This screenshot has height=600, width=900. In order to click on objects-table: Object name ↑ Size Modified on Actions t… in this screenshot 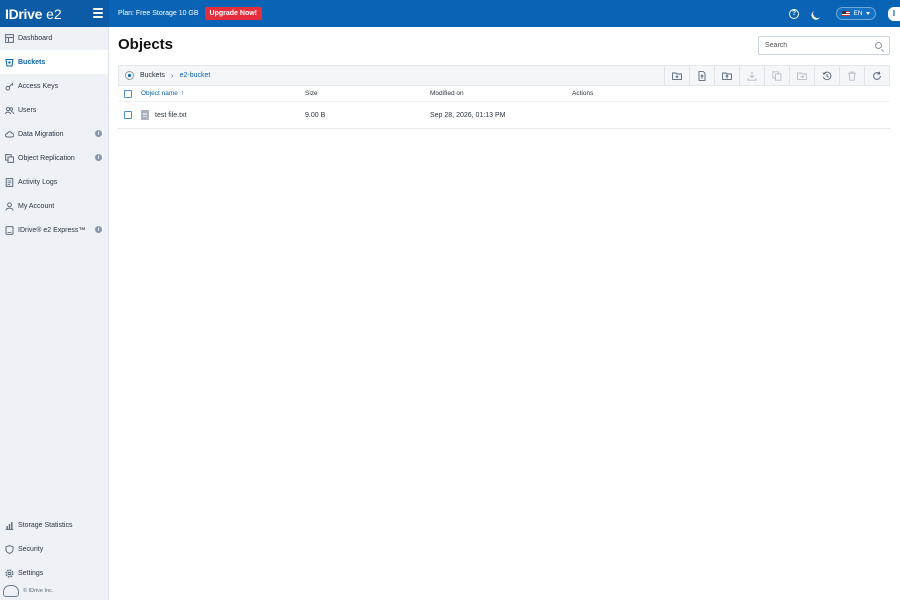, I will do `click(504, 107)`.